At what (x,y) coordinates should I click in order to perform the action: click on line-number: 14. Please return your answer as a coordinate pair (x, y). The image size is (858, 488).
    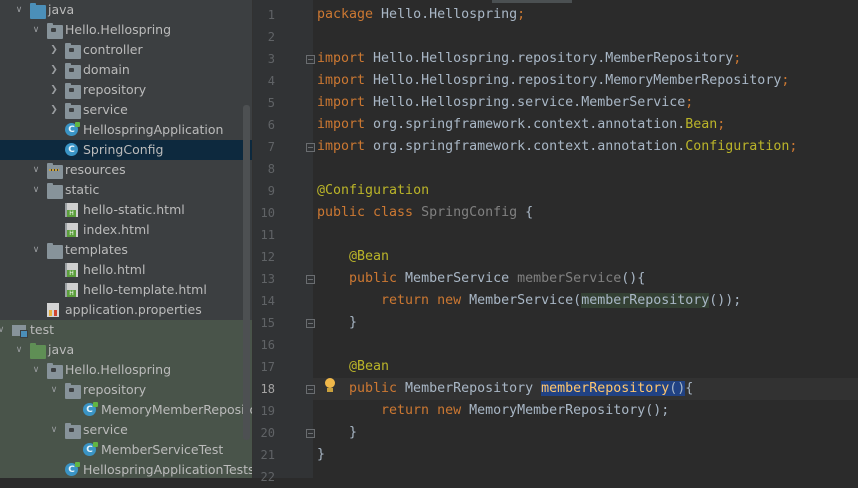
    Looking at the image, I should click on (267, 301).